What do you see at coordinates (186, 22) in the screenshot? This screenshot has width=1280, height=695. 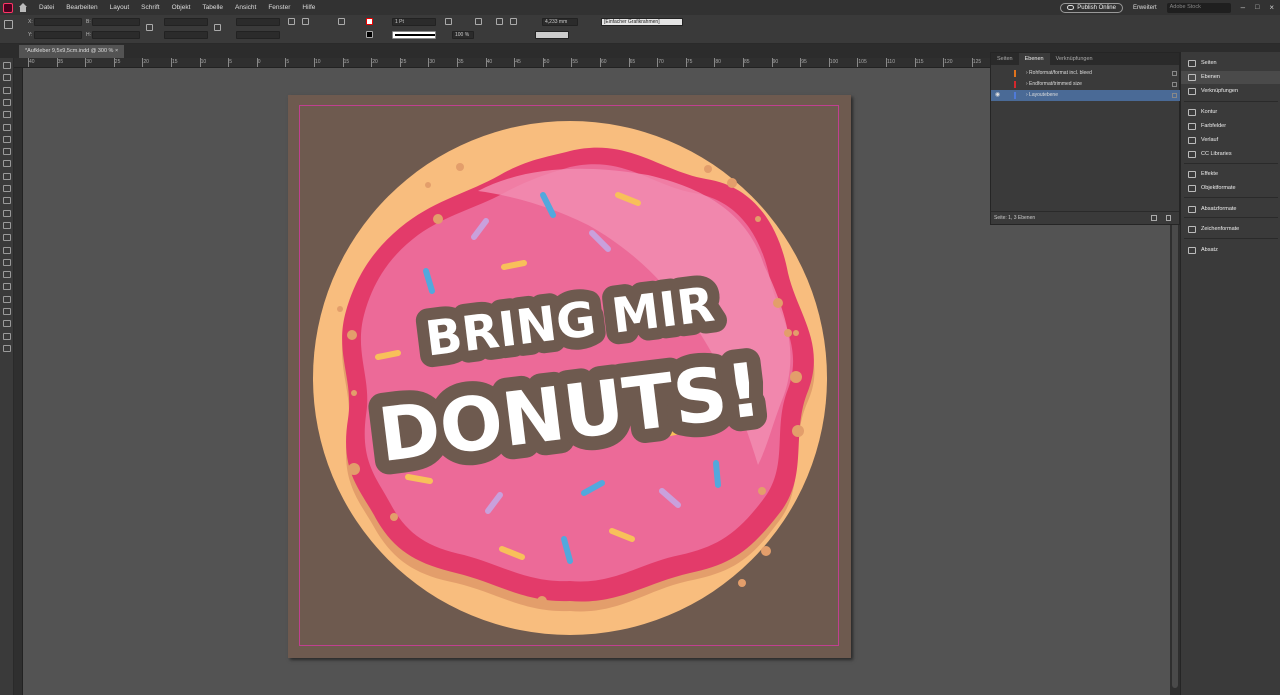 I see `scale-x-field` at bounding box center [186, 22].